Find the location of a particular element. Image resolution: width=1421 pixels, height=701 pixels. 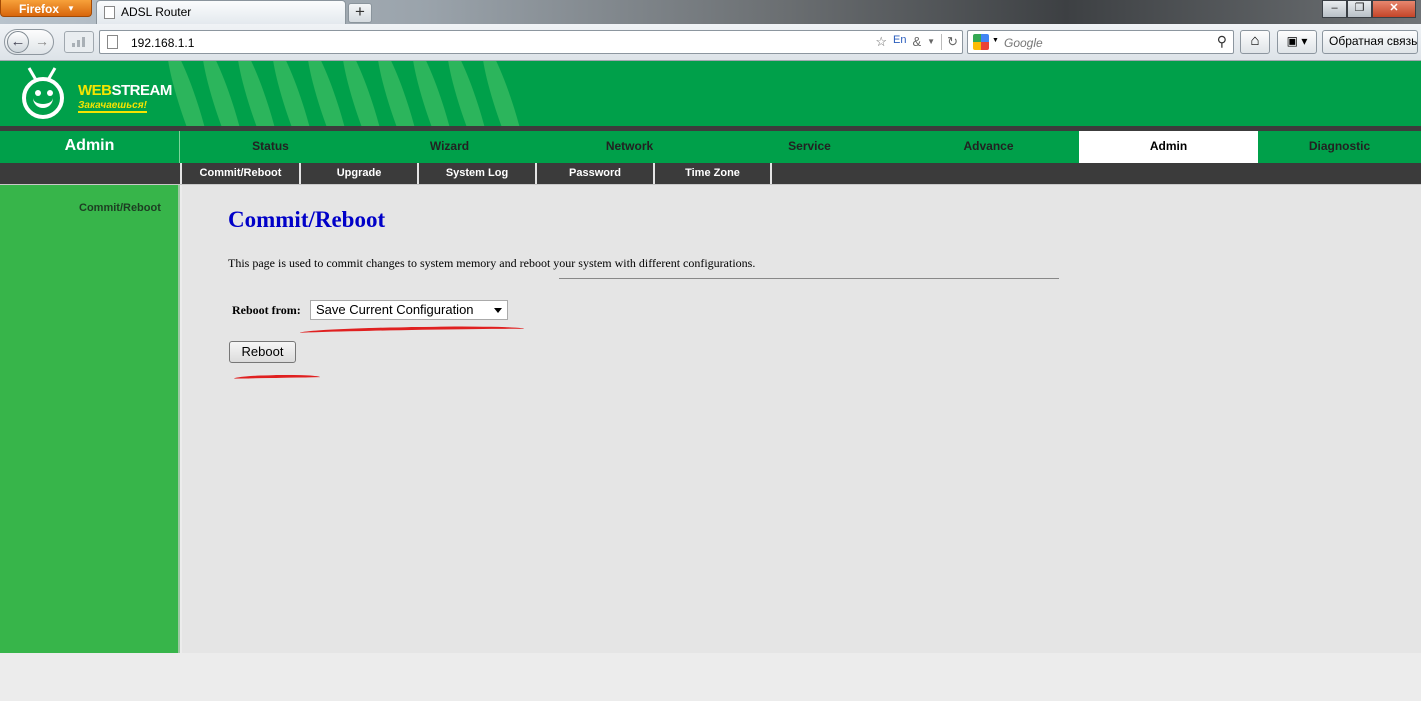

tab-diagnostic: Diagnostic is located at coordinates (1339, 147).